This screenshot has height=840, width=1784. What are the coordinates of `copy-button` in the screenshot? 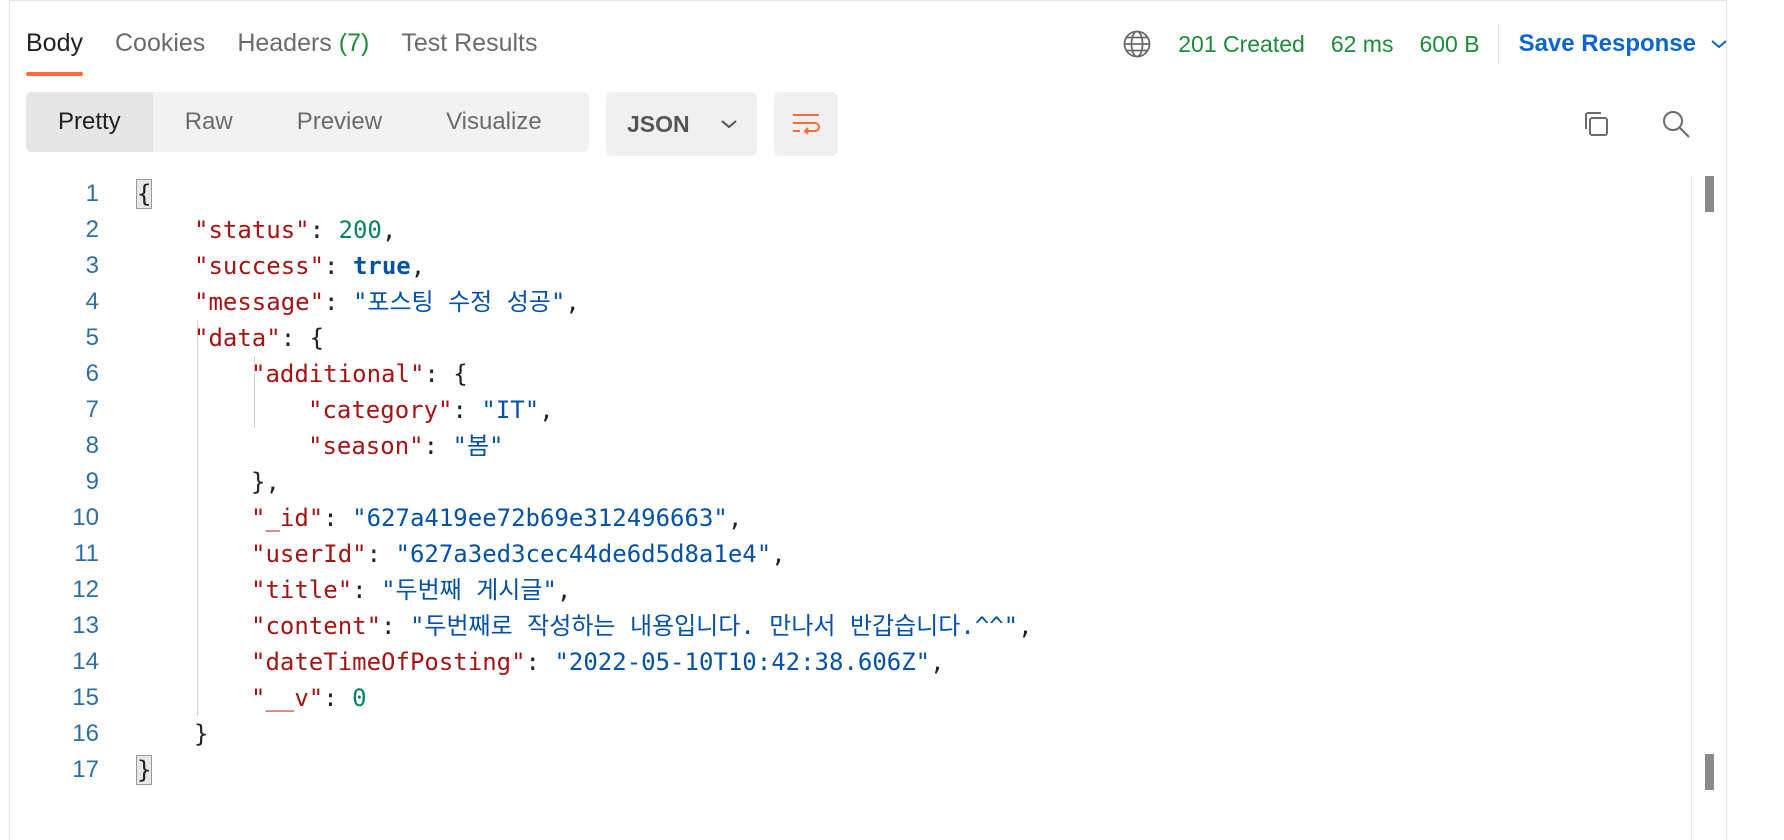 It's located at (1596, 124).